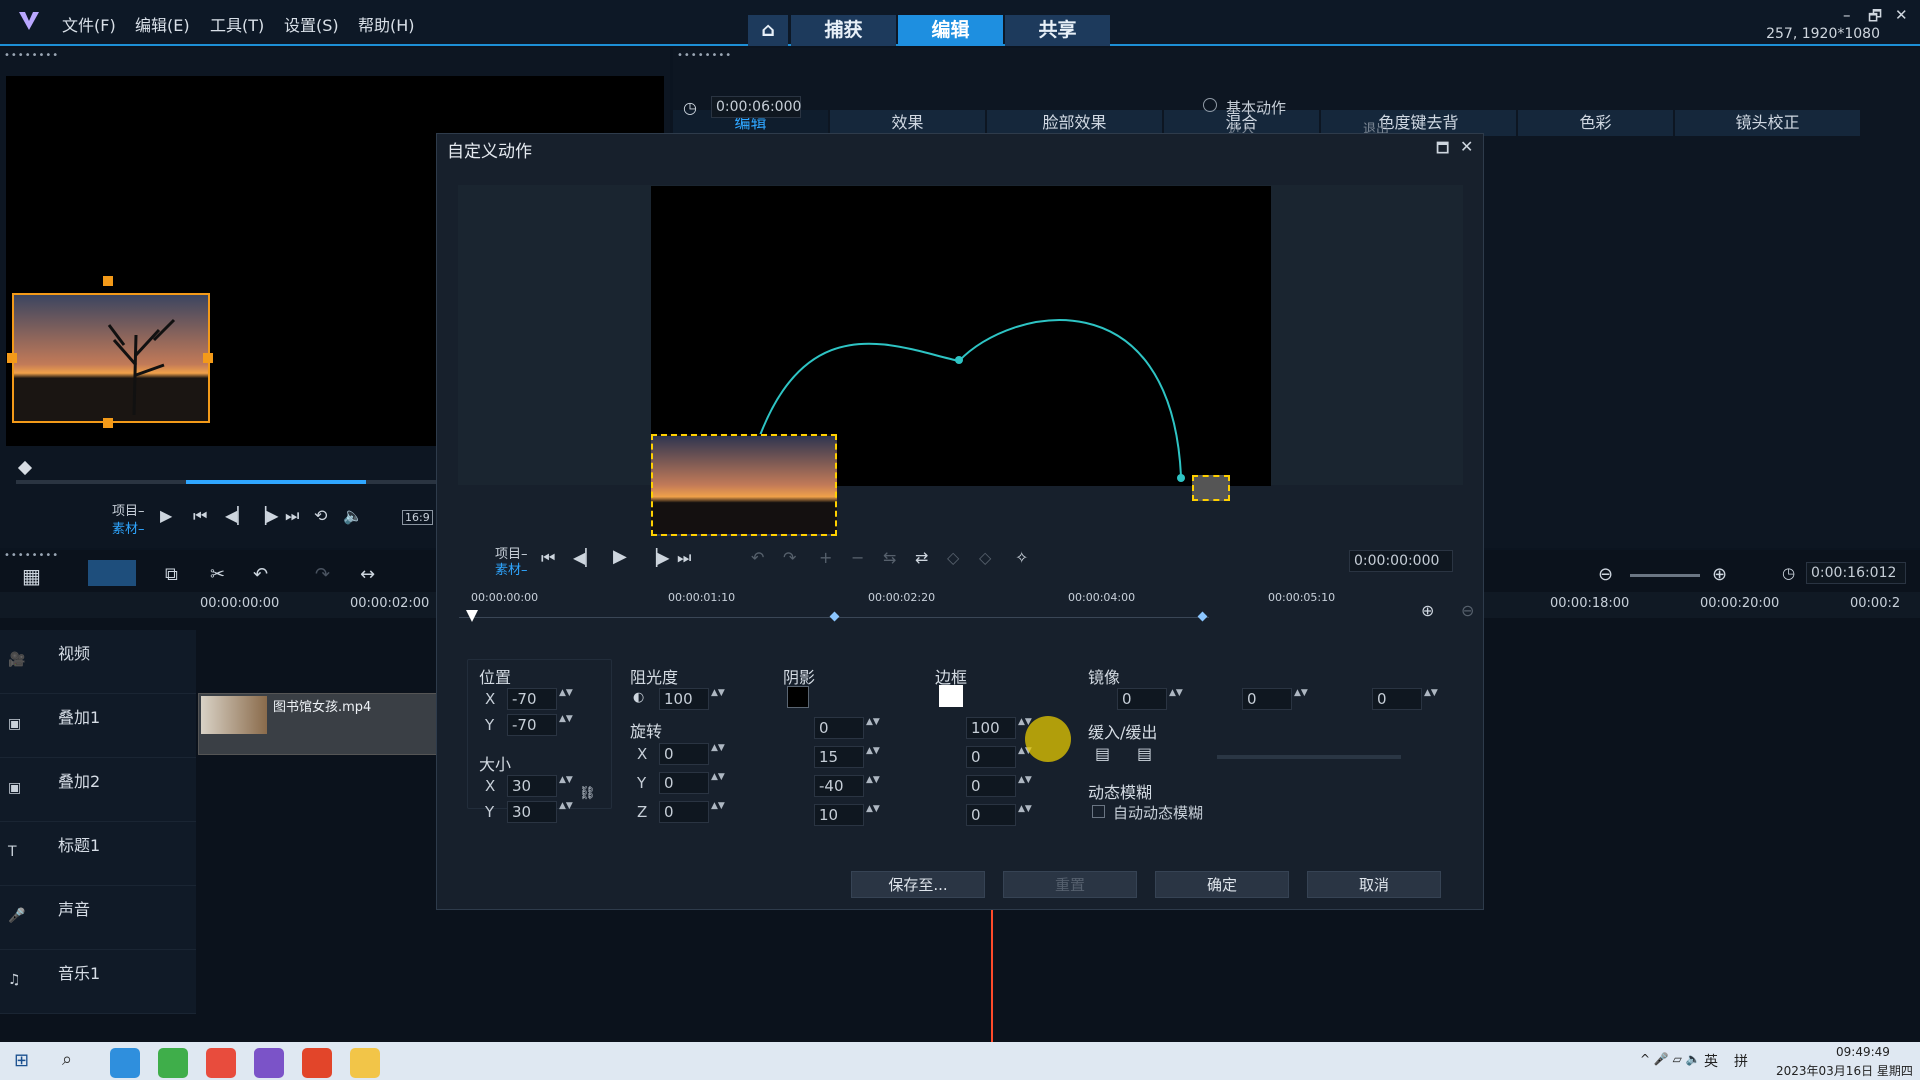 This screenshot has height=1080, width=1920. Describe the element at coordinates (768, 30) in the screenshot. I see `home-button: ⌂` at that location.